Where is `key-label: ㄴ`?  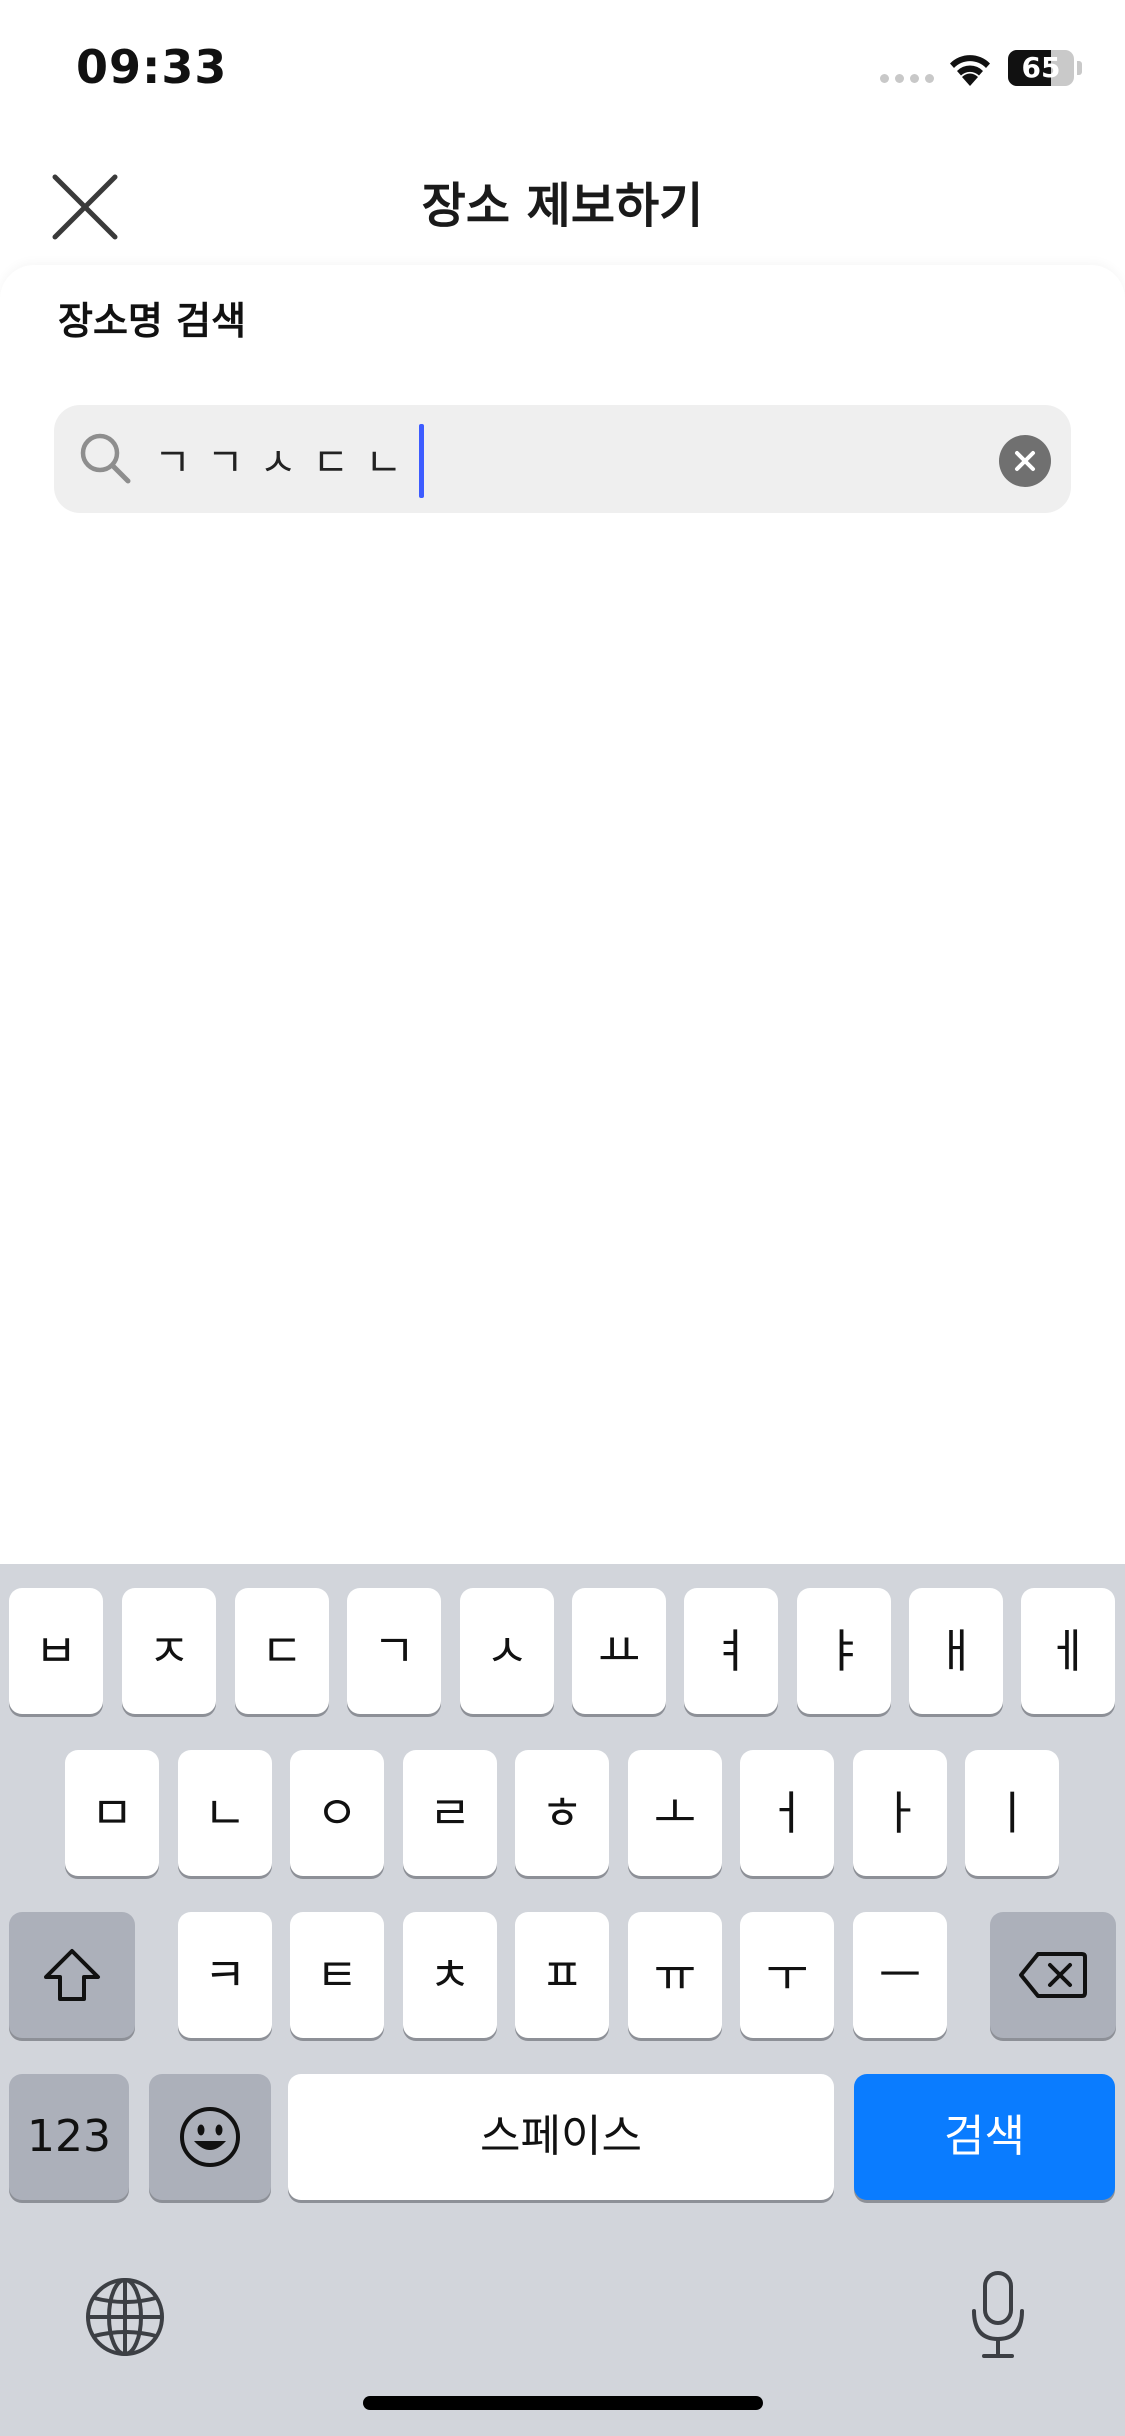
key-label: ㄴ is located at coordinates (225, 1813).